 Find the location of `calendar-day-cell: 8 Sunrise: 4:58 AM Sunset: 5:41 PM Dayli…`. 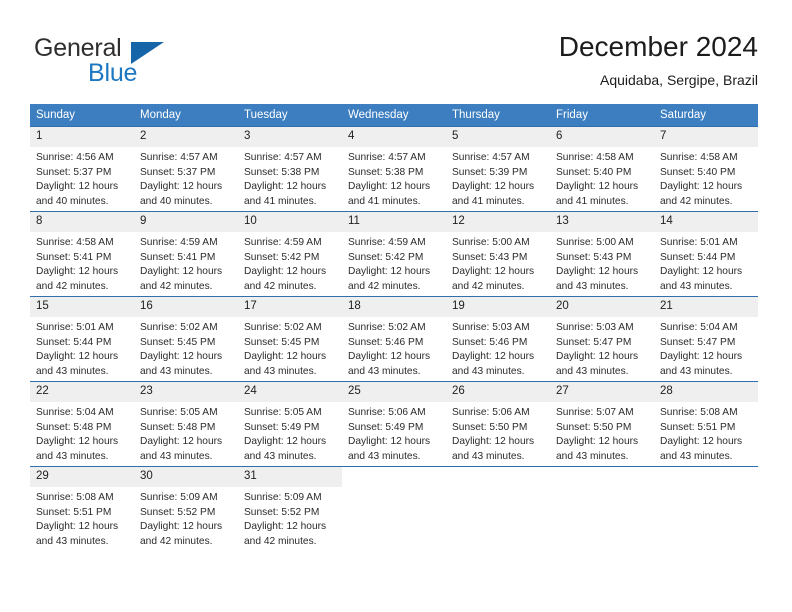

calendar-day-cell: 8 Sunrise: 4:58 AM Sunset: 5:41 PM Dayli… is located at coordinates (82, 254).